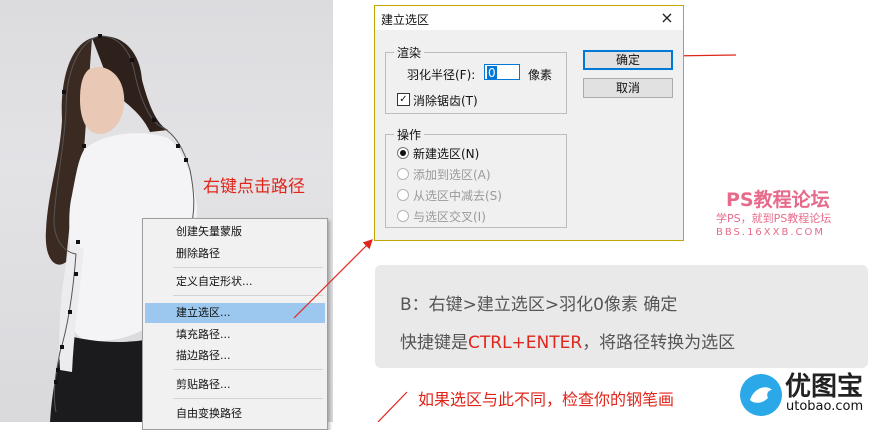  What do you see at coordinates (546, 399) in the screenshot?
I see `bottom-note: 如果选区与此不同，检查你的钢笔画` at bounding box center [546, 399].